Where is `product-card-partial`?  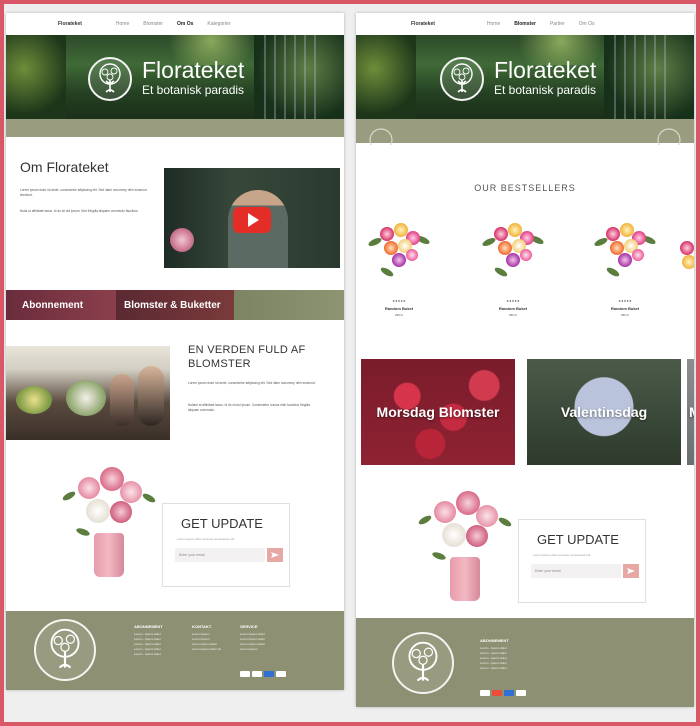
product-card-partial is located at coordinates (686, 277).